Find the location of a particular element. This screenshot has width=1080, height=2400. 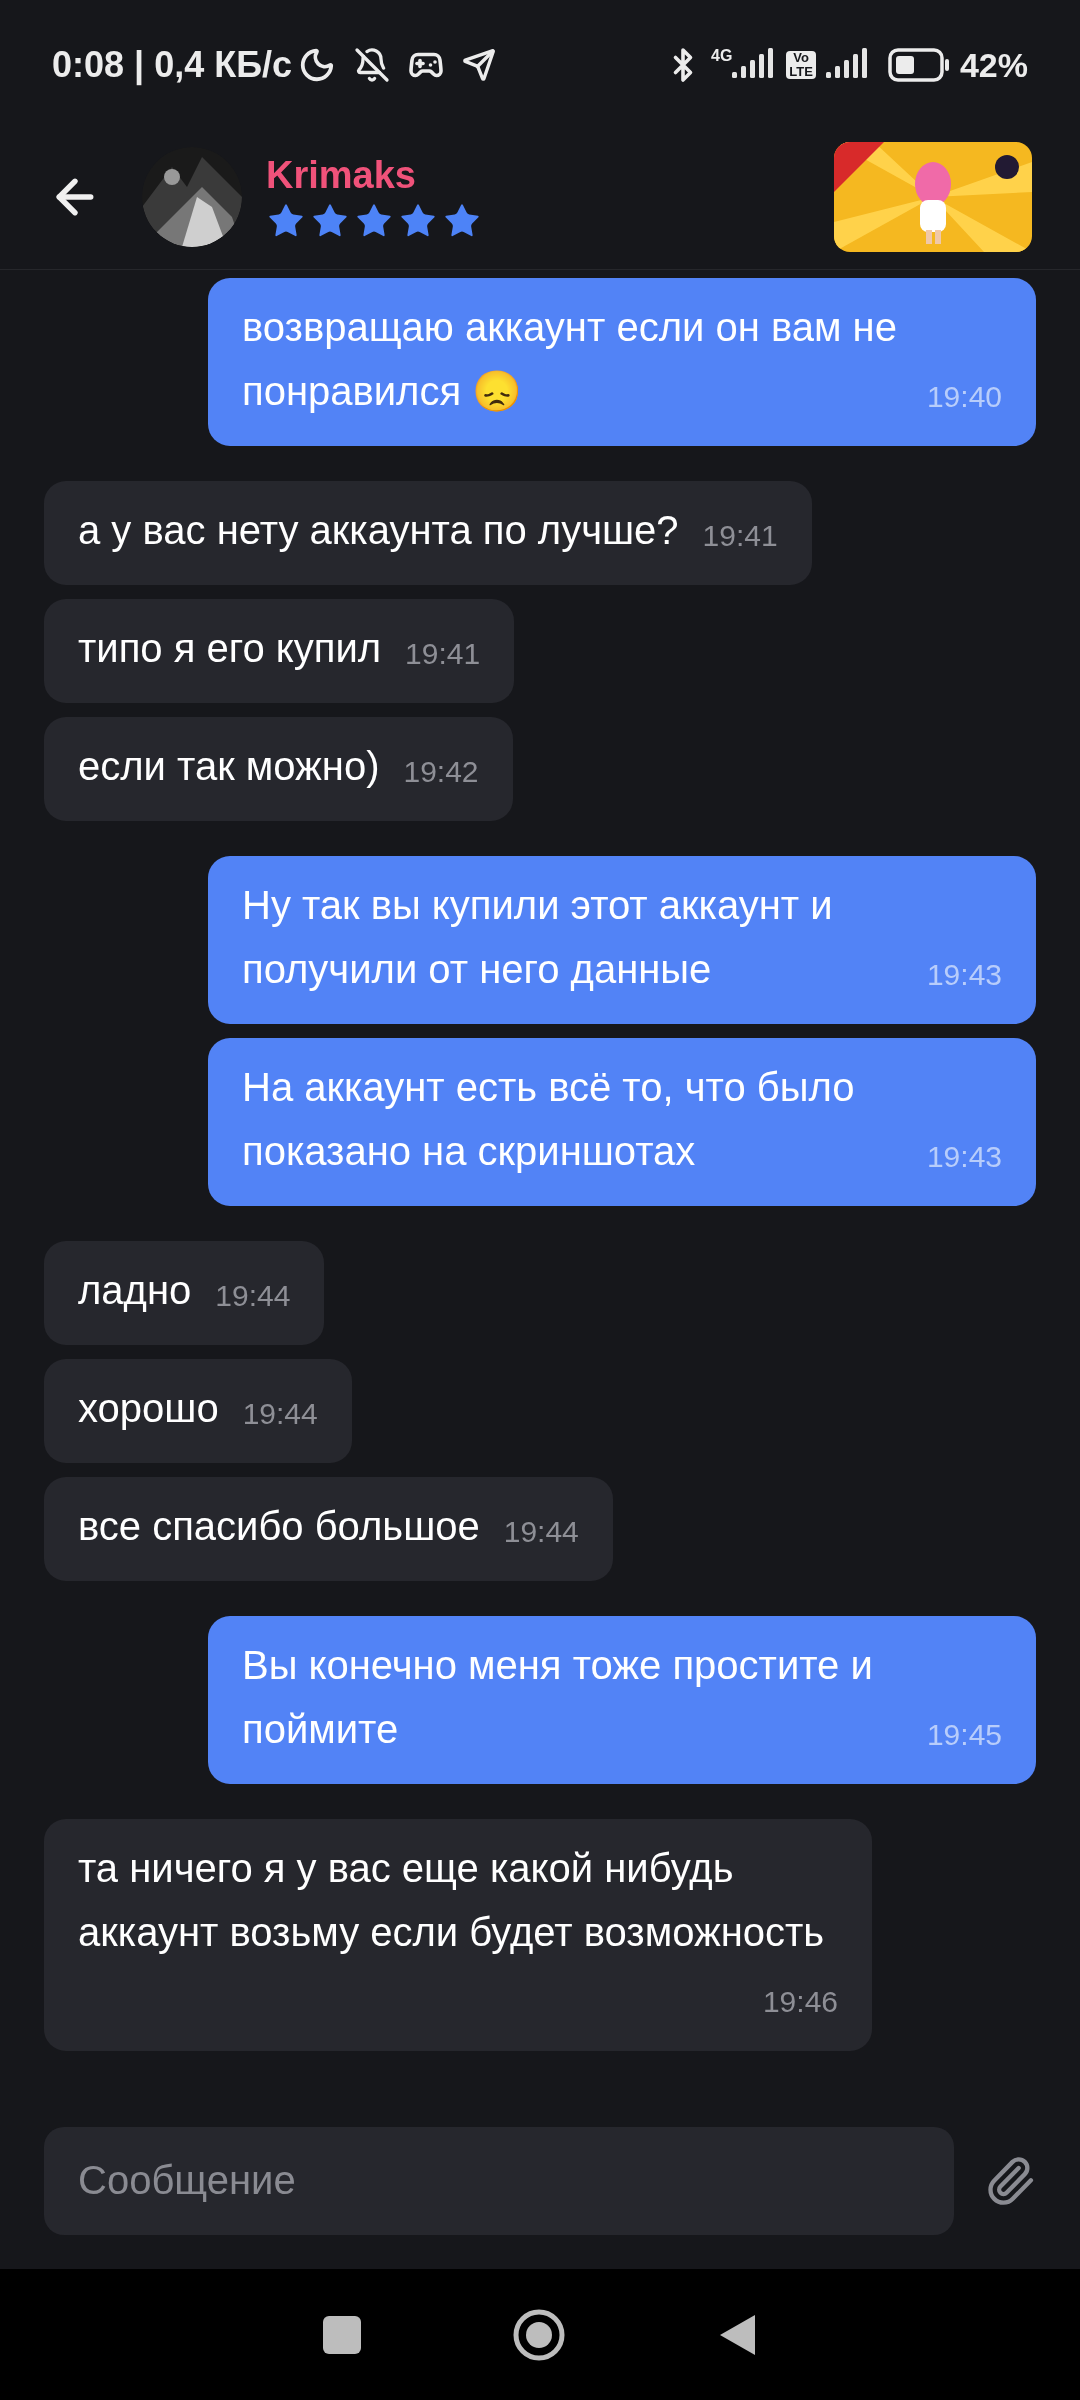

bell-off-icon is located at coordinates (372, 65).